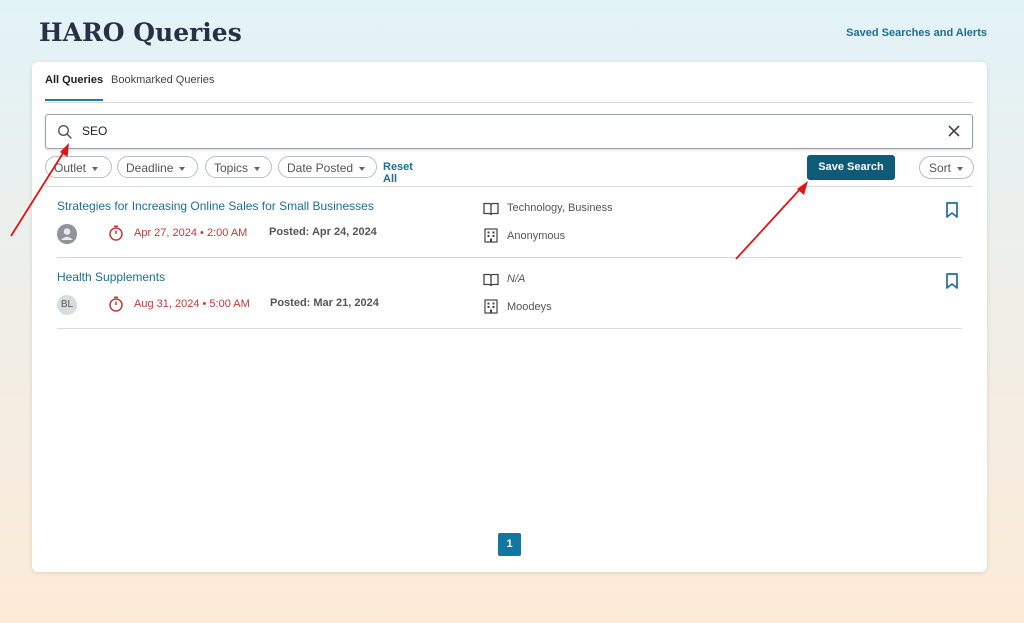 The image size is (1024, 623). What do you see at coordinates (150, 168) in the screenshot?
I see `filter-deadline-label: Deadline` at bounding box center [150, 168].